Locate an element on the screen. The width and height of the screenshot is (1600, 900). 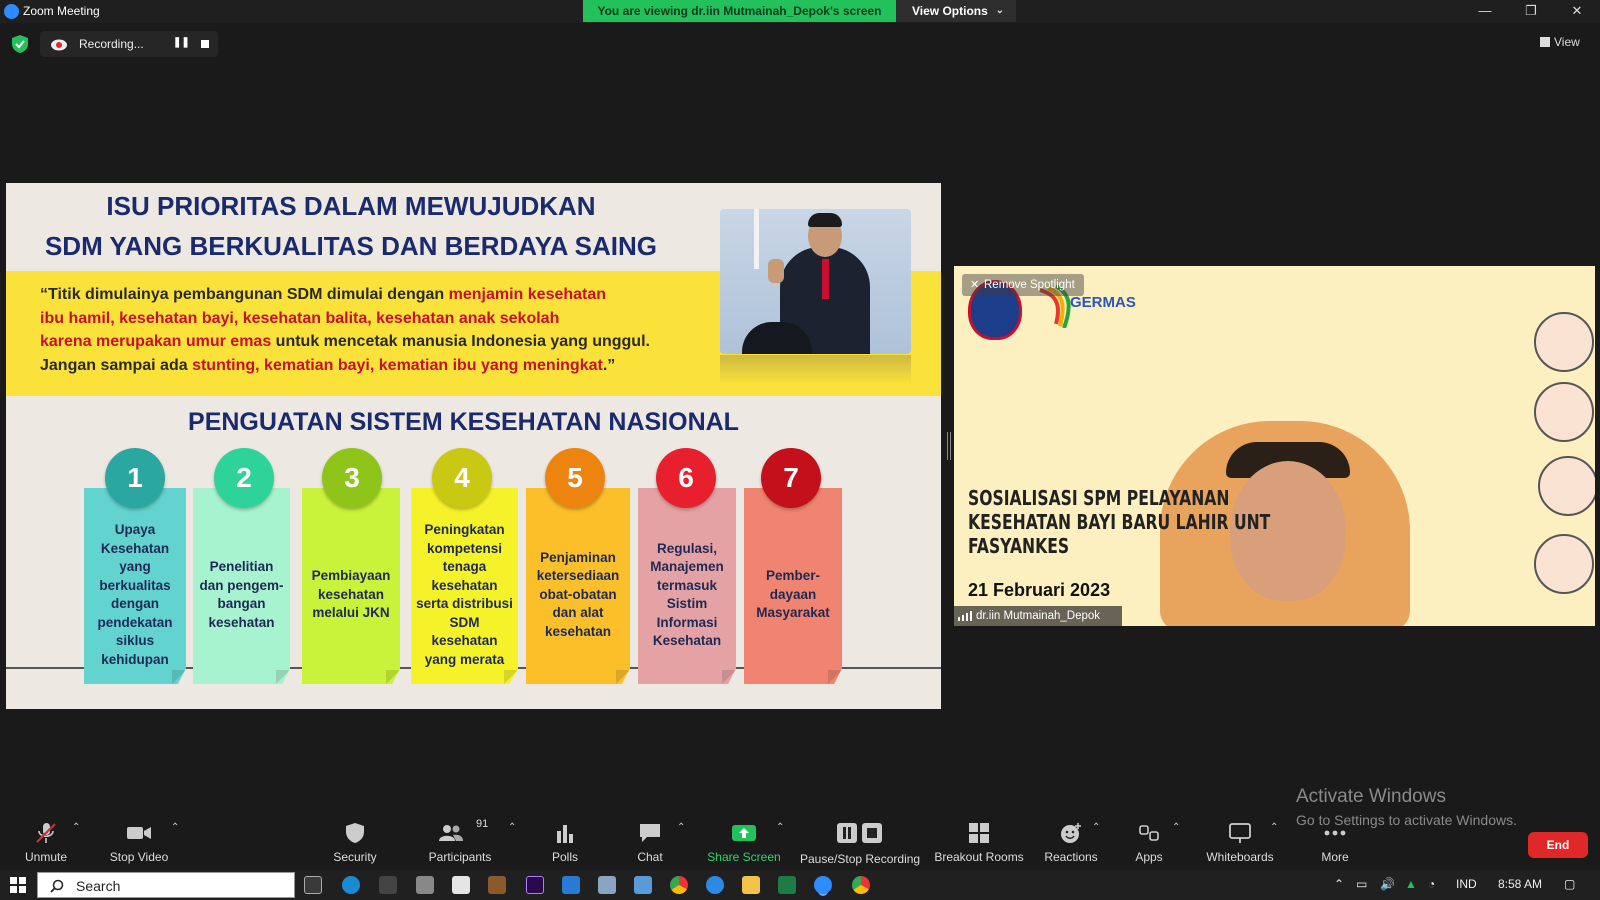
section-title-text: PENGUATAN SISTEM KESEHATAN NASIONAL is located at coordinates (463, 422).